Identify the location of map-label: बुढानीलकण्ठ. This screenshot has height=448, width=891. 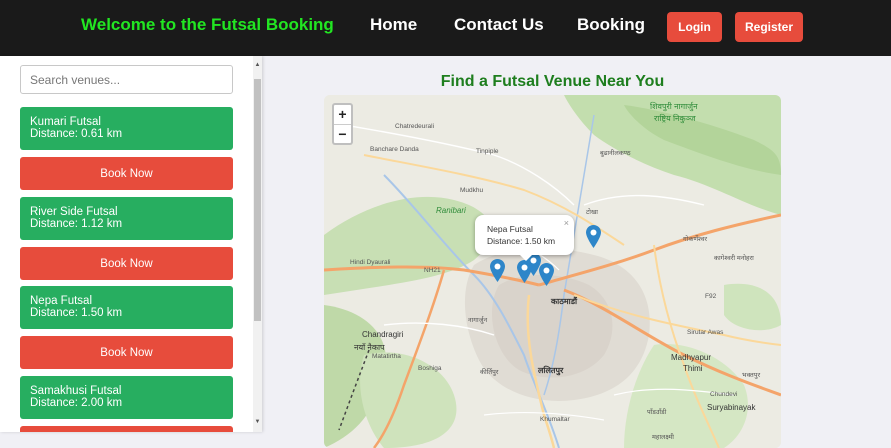
(615, 153).